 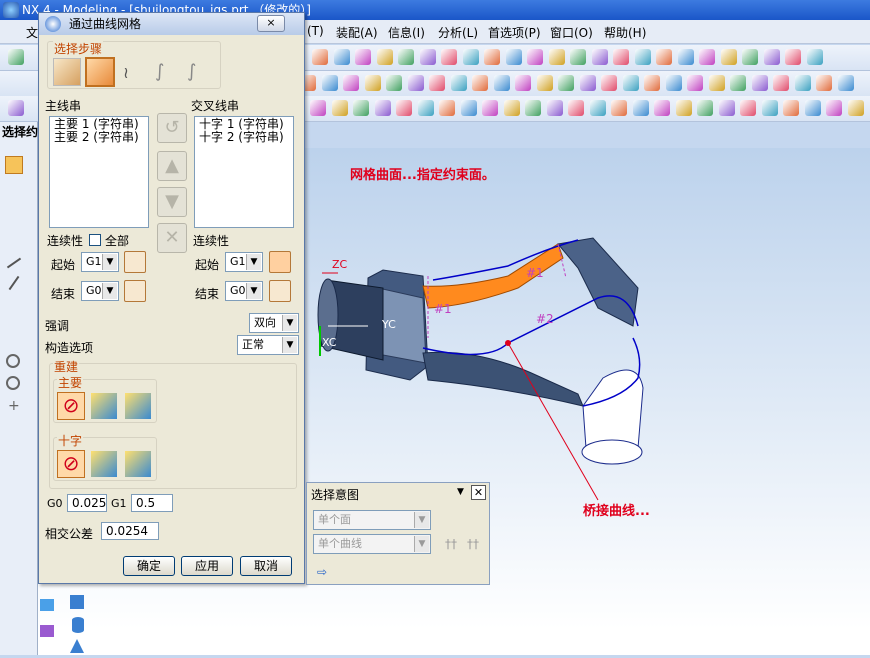 I want to click on tolerance-input: 0.0254, so click(x=130, y=531).